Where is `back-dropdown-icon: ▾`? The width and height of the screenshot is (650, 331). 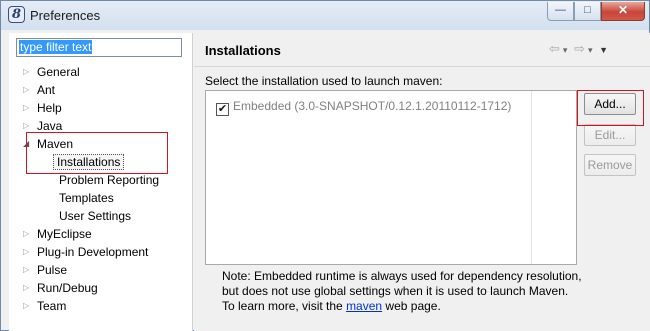 back-dropdown-icon: ▾ is located at coordinates (565, 50).